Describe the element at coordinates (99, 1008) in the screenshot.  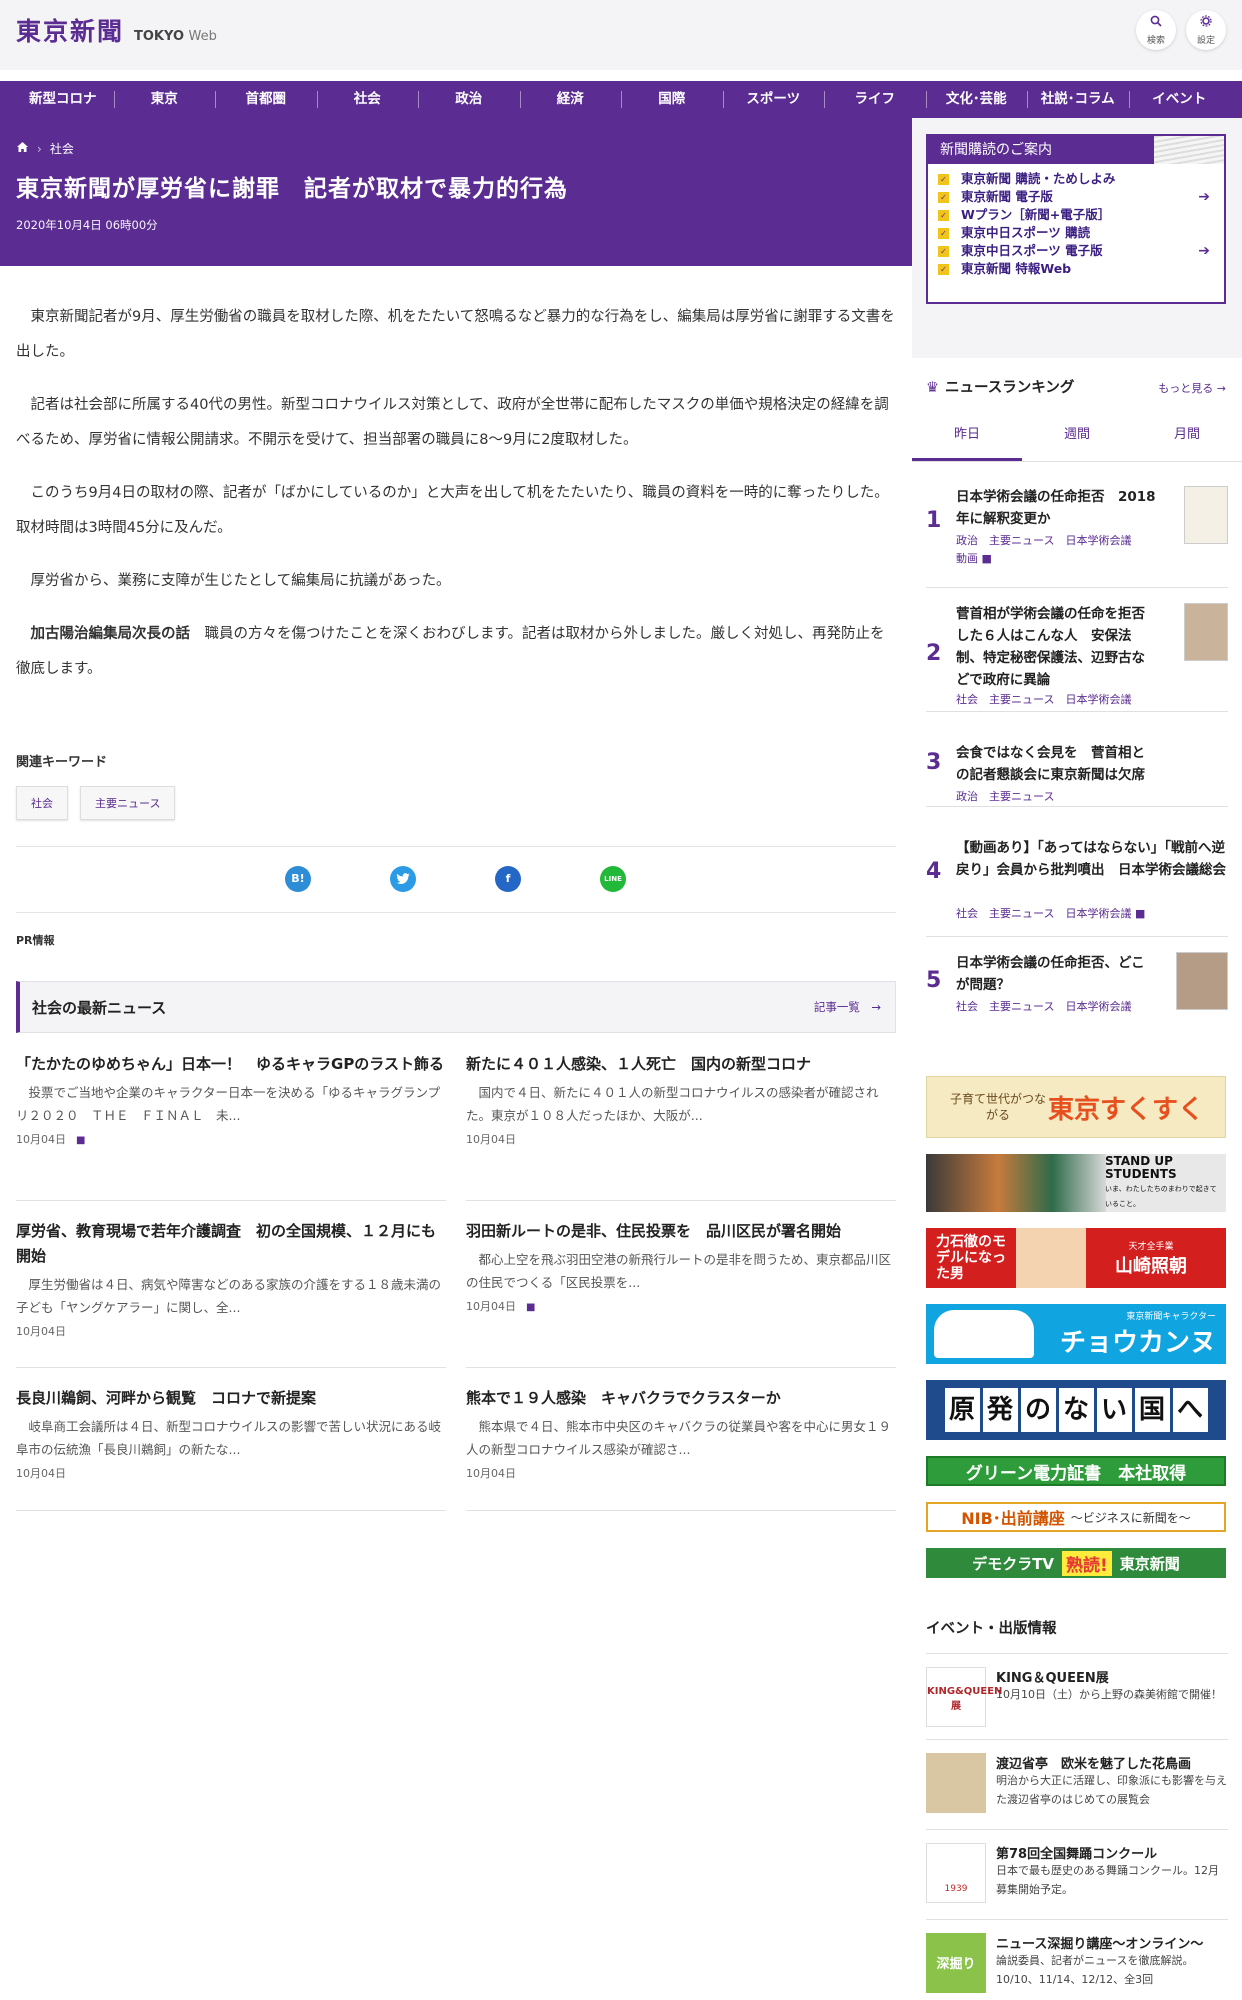
I see `latest-news-title: 社会の最新ニュース` at that location.